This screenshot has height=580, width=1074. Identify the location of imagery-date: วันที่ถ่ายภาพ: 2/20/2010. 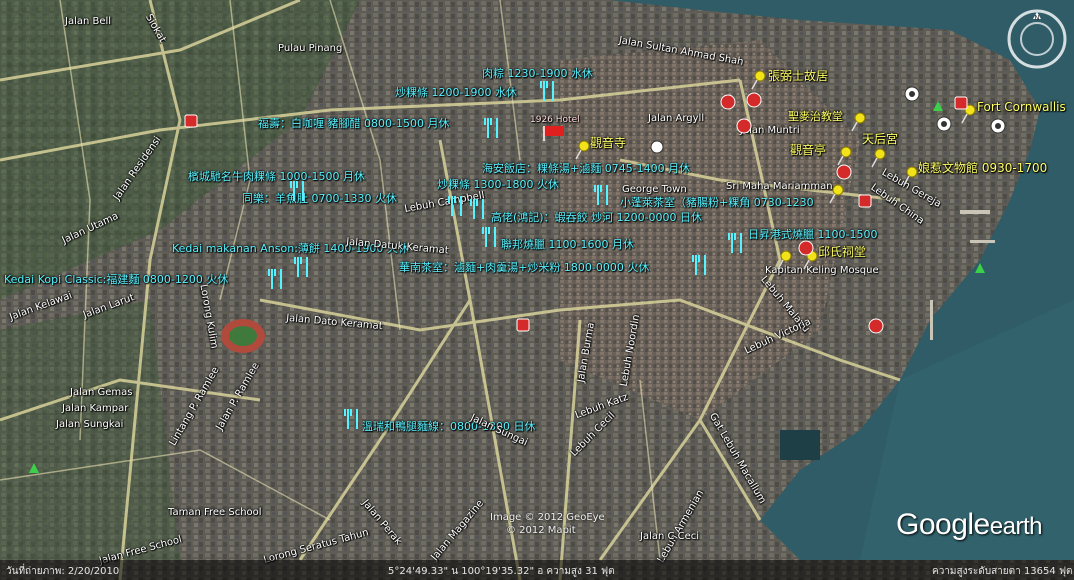
(63, 571).